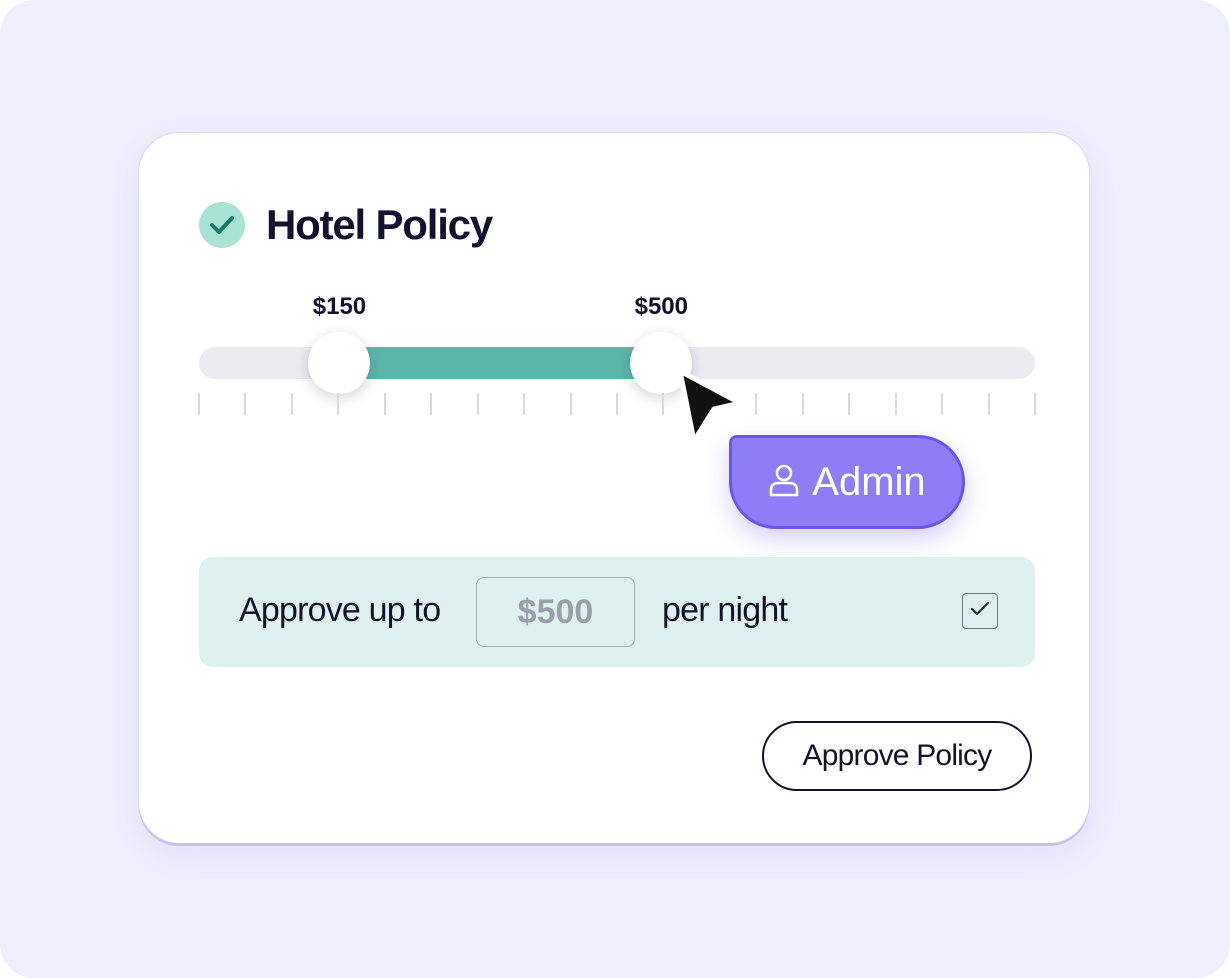  I want to click on slider-range-fill, so click(500, 363).